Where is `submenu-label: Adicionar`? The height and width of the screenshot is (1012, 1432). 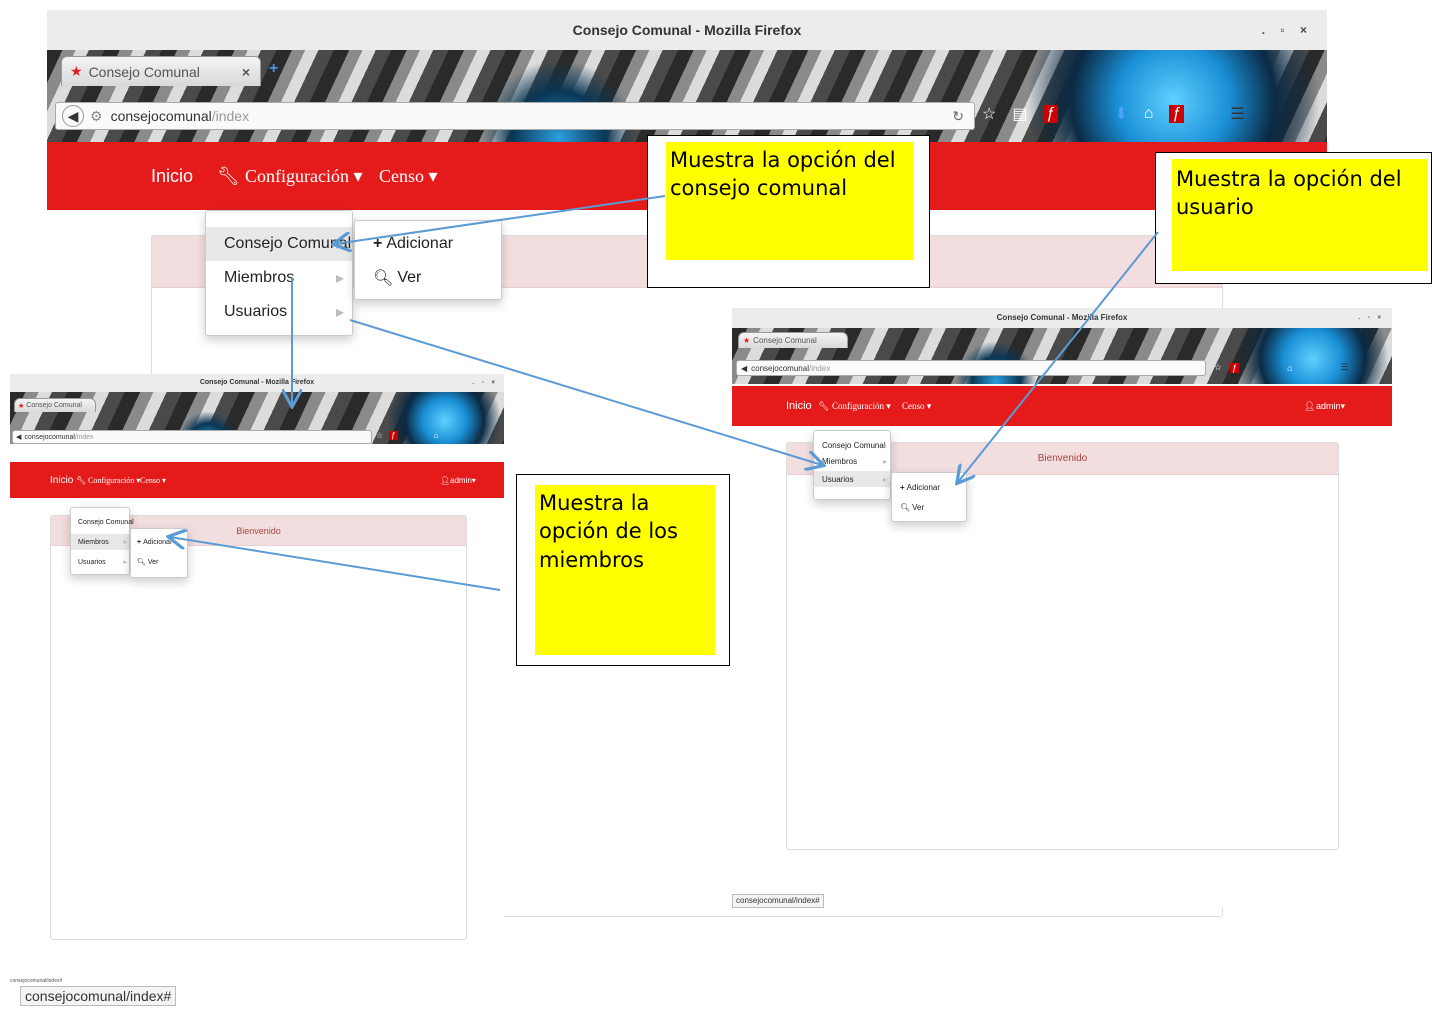
submenu-label: Adicionar is located at coordinates (158, 542).